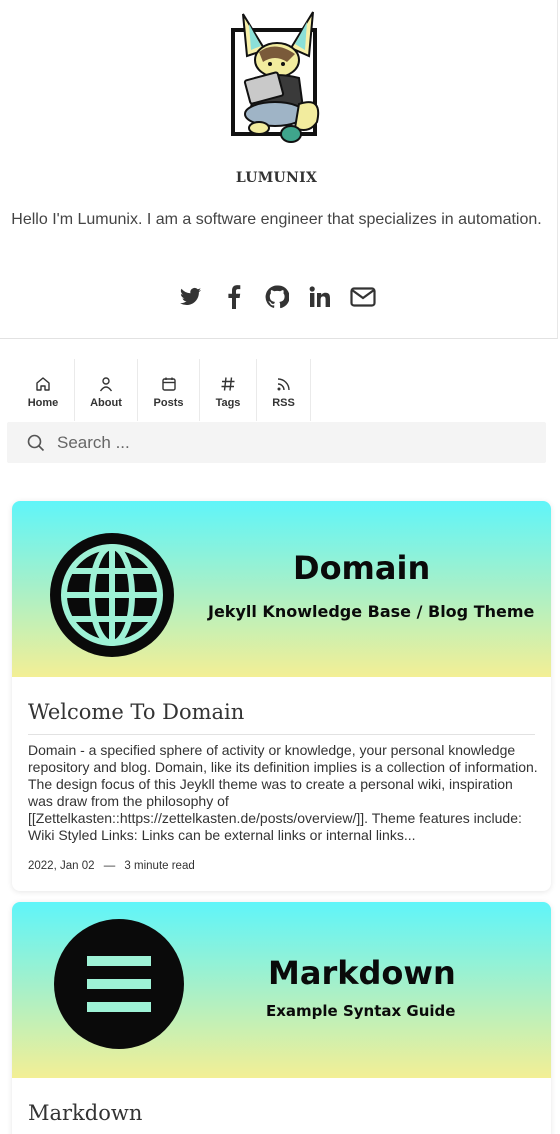  I want to click on home-icon, so click(43, 384).